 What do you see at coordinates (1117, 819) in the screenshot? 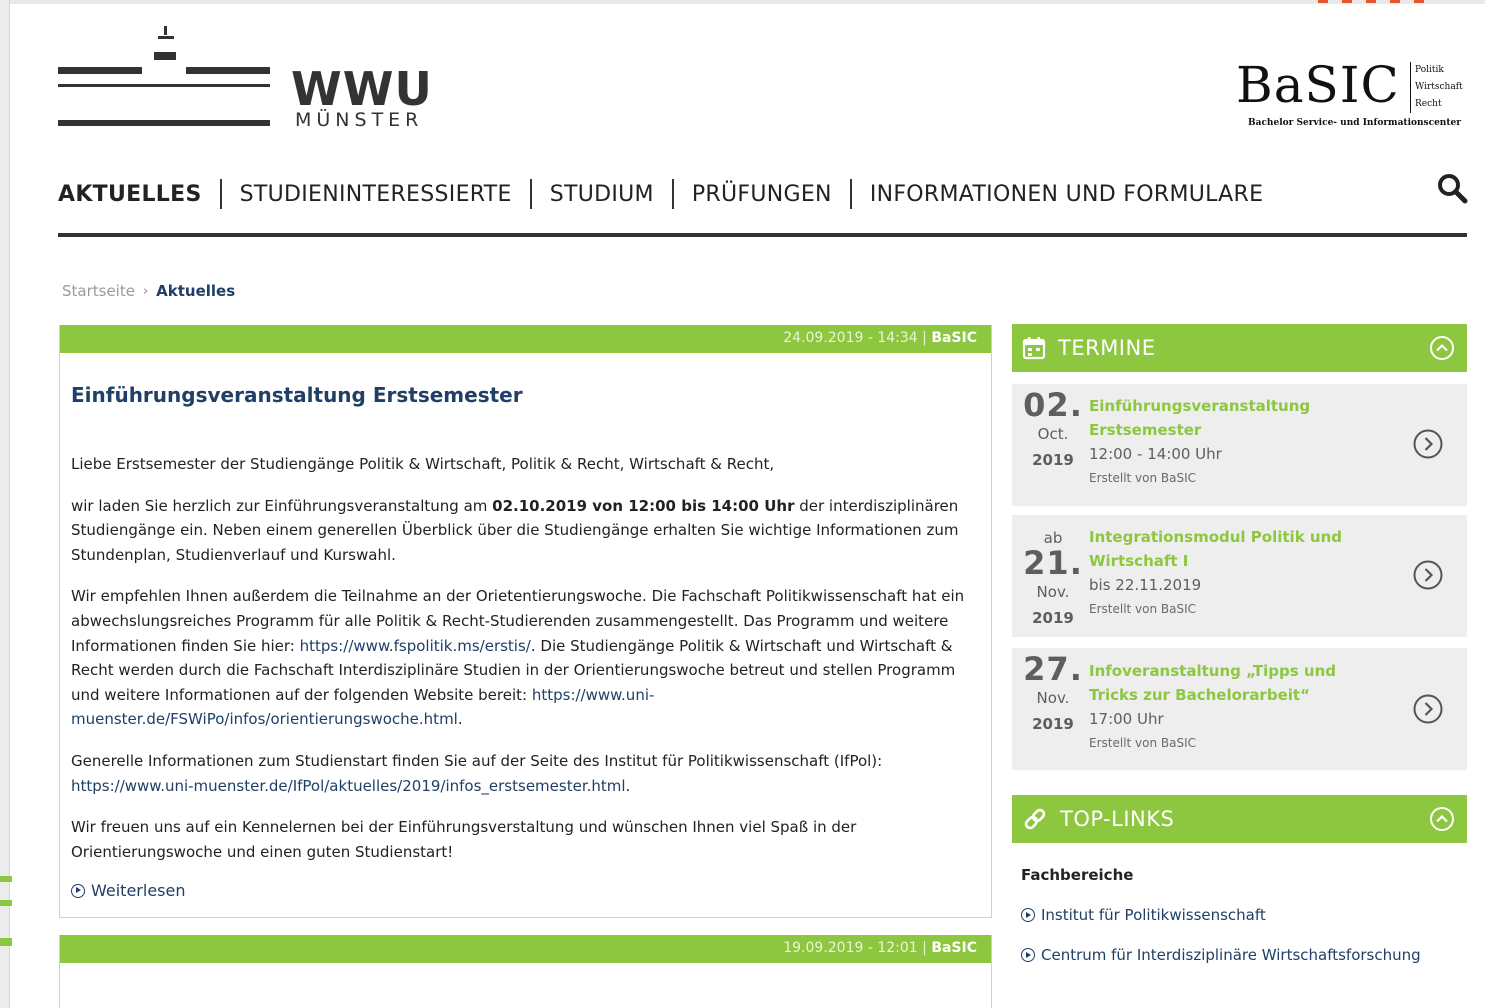
I see `toplinks-title: TOP-LINKS` at bounding box center [1117, 819].